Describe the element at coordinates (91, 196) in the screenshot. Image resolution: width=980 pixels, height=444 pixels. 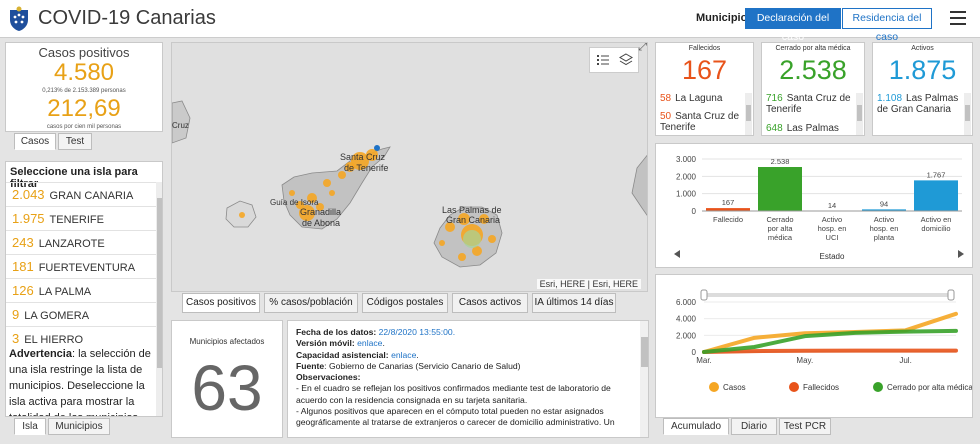
I see `island-name: GRAN CANARIA` at that location.